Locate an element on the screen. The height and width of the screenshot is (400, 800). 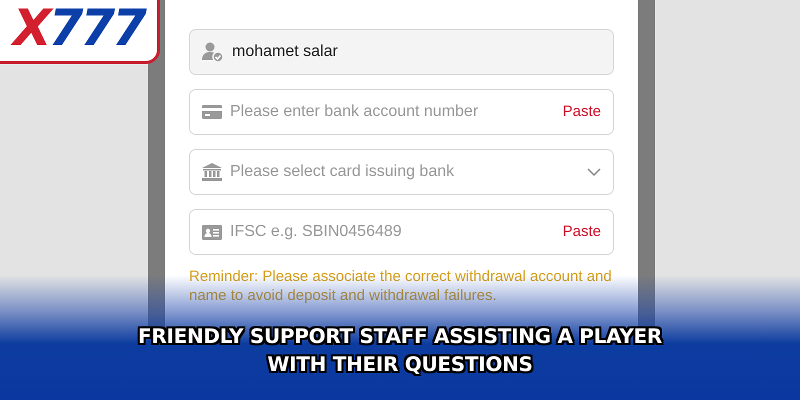
caption-text: WITH THEIR QUESTIONS is located at coordinates (400, 364).